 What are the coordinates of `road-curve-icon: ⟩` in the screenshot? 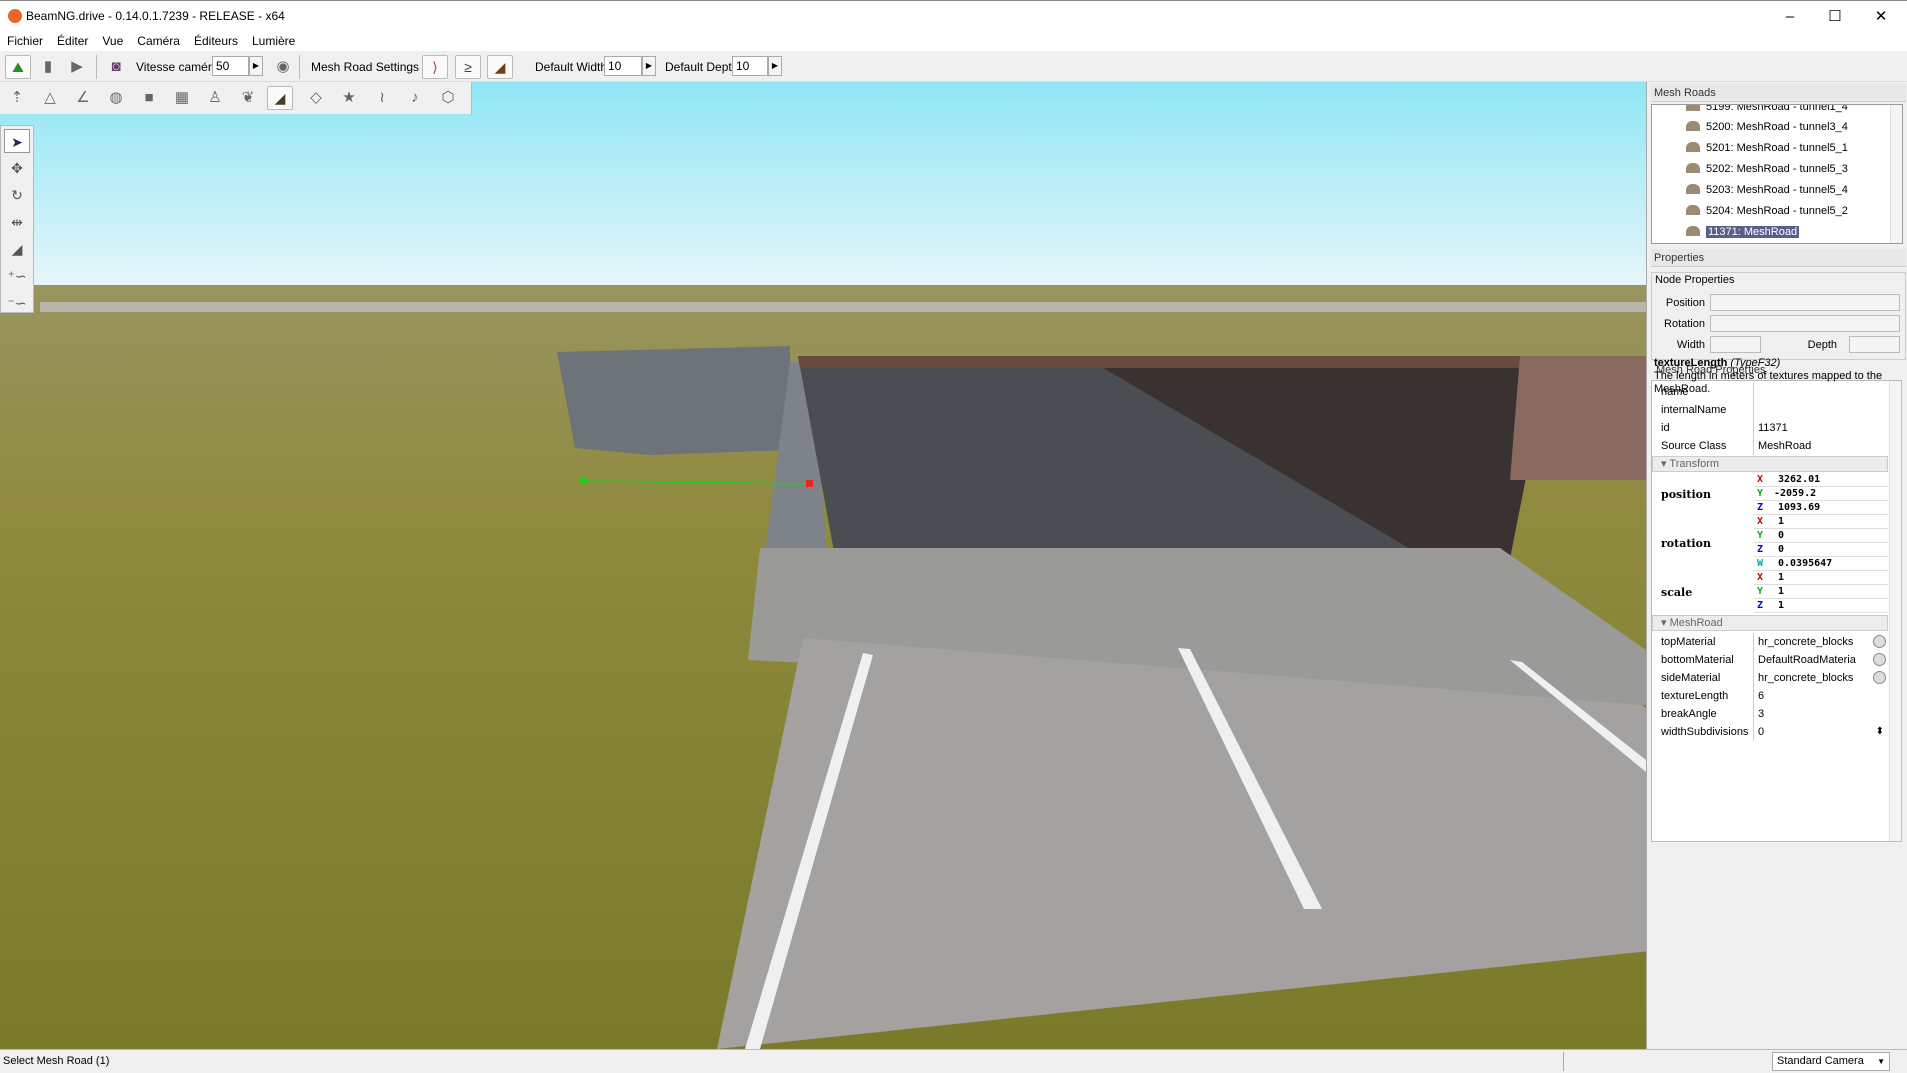 It's located at (435, 67).